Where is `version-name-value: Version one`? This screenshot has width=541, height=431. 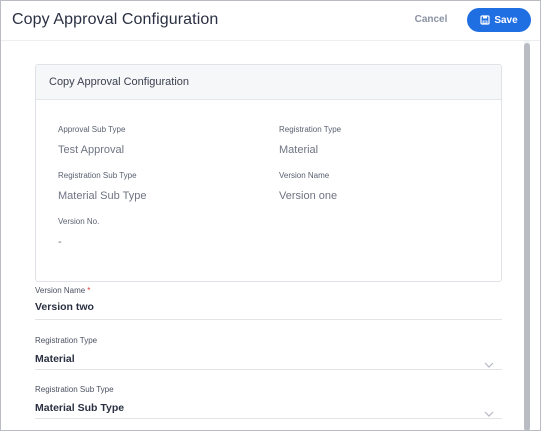
version-name-value: Version one is located at coordinates (308, 196).